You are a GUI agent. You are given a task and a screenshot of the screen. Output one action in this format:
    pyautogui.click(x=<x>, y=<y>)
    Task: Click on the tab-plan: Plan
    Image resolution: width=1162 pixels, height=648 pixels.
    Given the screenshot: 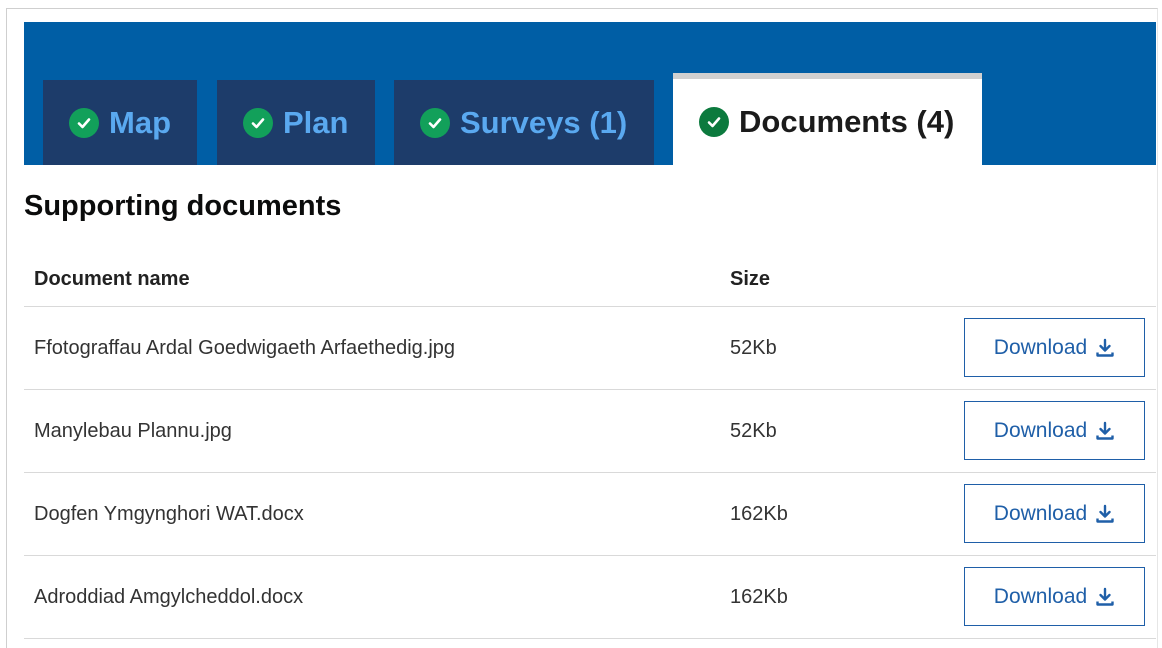 What is the action you would take?
    pyautogui.click(x=296, y=122)
    